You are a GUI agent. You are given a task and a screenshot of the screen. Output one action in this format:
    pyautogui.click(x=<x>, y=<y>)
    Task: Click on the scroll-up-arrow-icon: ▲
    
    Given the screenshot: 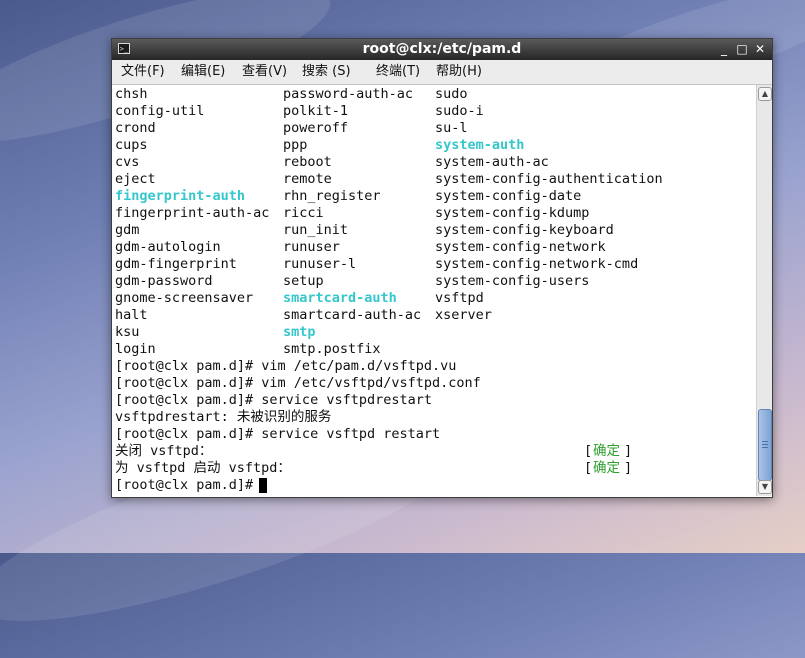 What is the action you would take?
    pyautogui.click(x=765, y=94)
    